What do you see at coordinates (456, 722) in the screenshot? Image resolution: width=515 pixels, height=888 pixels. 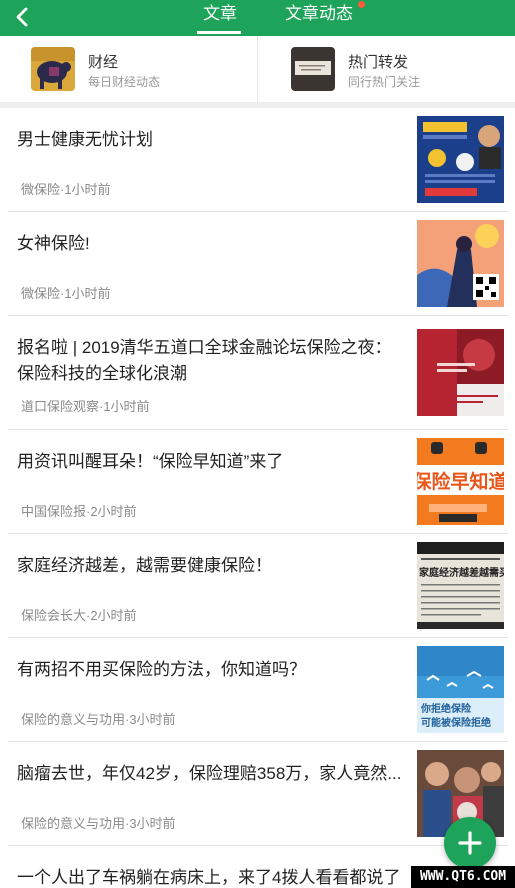 I see `thumbnail-caption: 可能被保险拒绝` at bounding box center [456, 722].